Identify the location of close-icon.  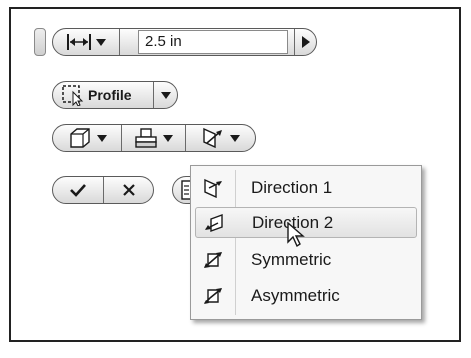
(128, 190).